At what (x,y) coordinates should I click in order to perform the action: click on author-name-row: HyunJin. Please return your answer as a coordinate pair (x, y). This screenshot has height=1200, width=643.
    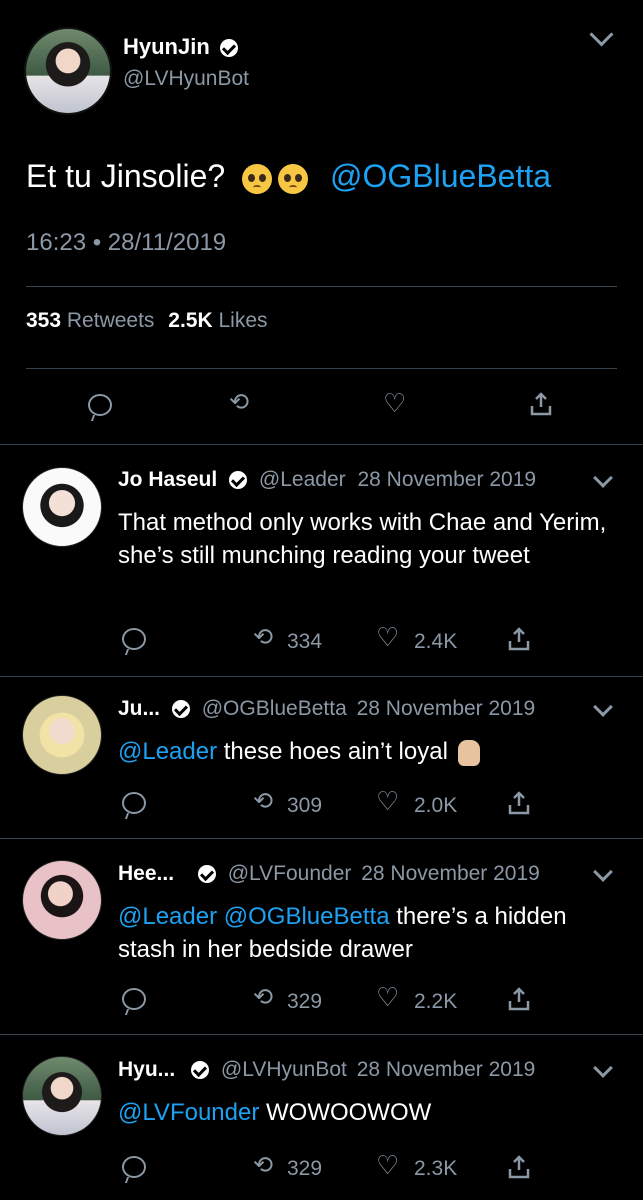
    Looking at the image, I should click on (180, 47).